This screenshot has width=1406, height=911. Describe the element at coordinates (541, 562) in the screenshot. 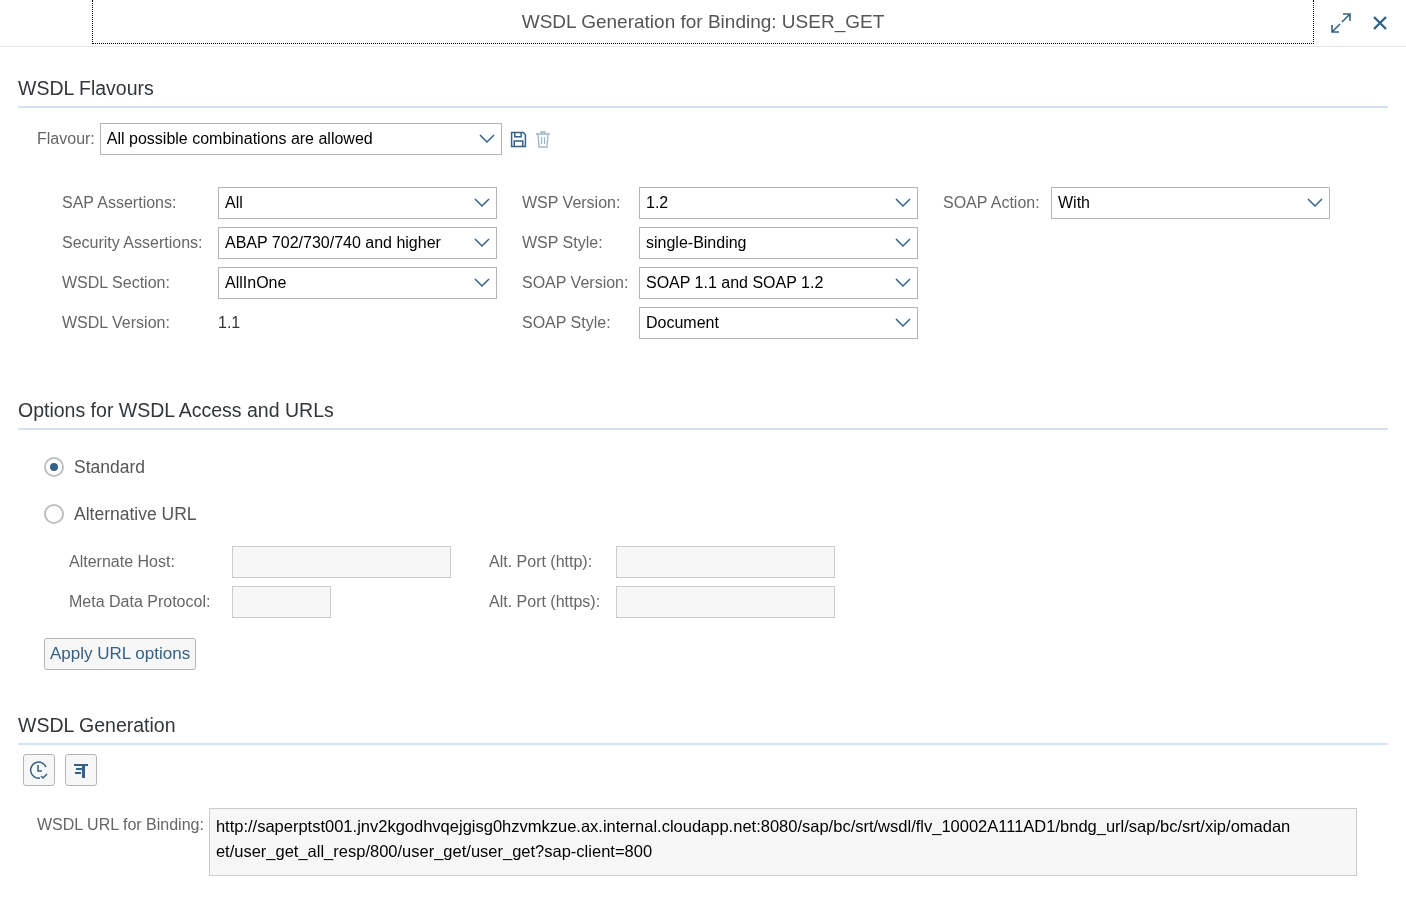

I see `field-label: Alt. Port (http):` at that location.